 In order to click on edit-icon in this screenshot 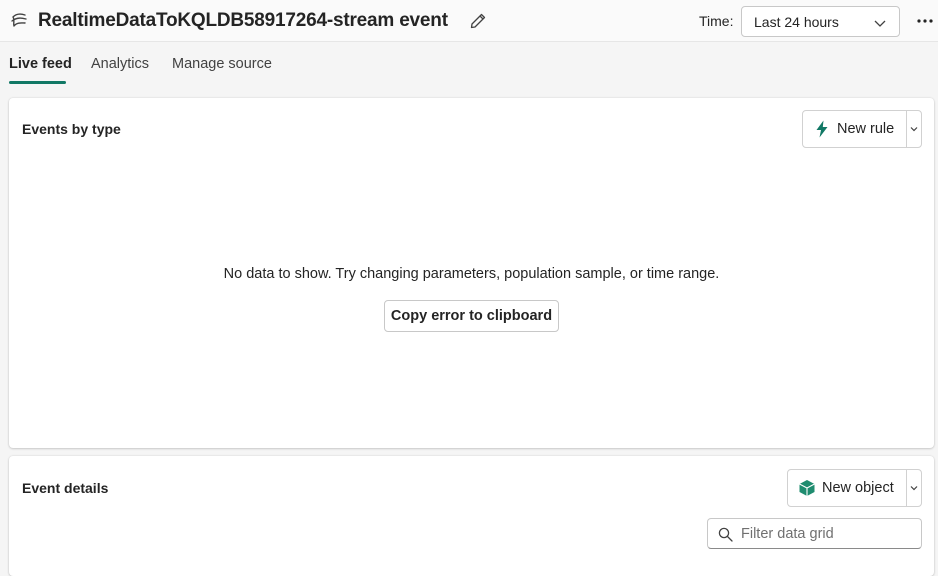, I will do `click(478, 21)`.